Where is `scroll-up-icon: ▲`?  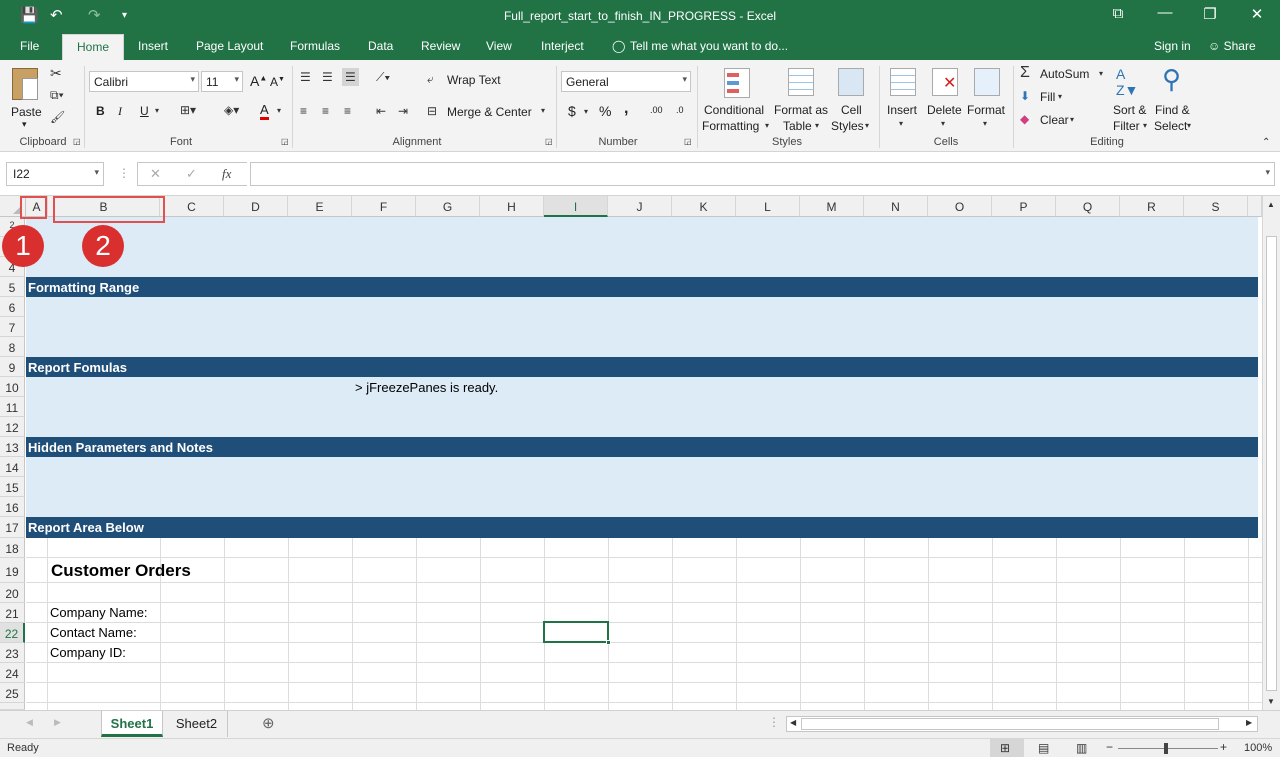 scroll-up-icon: ▲ is located at coordinates (1271, 204).